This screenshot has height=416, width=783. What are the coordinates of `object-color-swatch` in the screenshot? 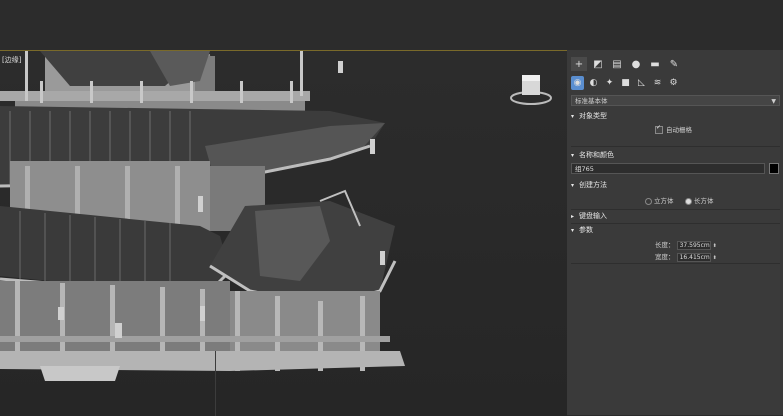 It's located at (774, 168).